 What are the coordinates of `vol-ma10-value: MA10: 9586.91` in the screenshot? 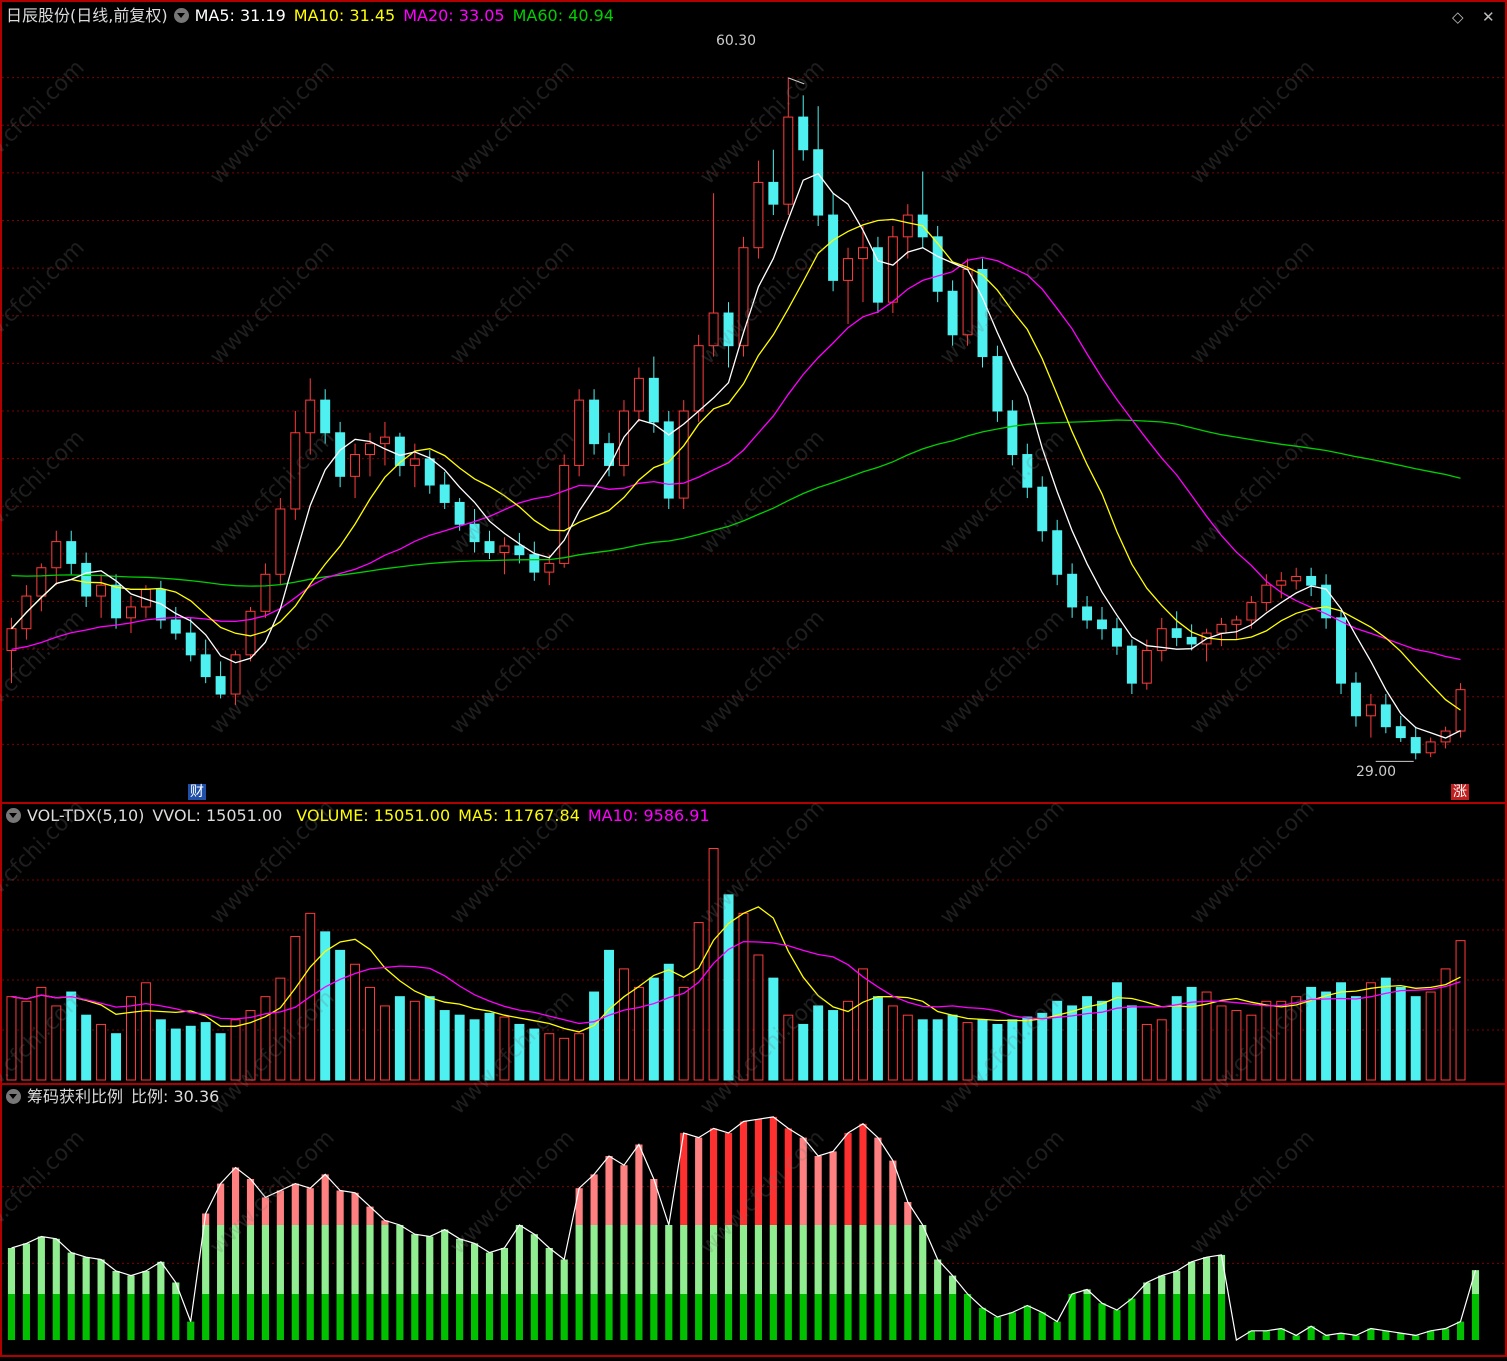 It's located at (648, 815).